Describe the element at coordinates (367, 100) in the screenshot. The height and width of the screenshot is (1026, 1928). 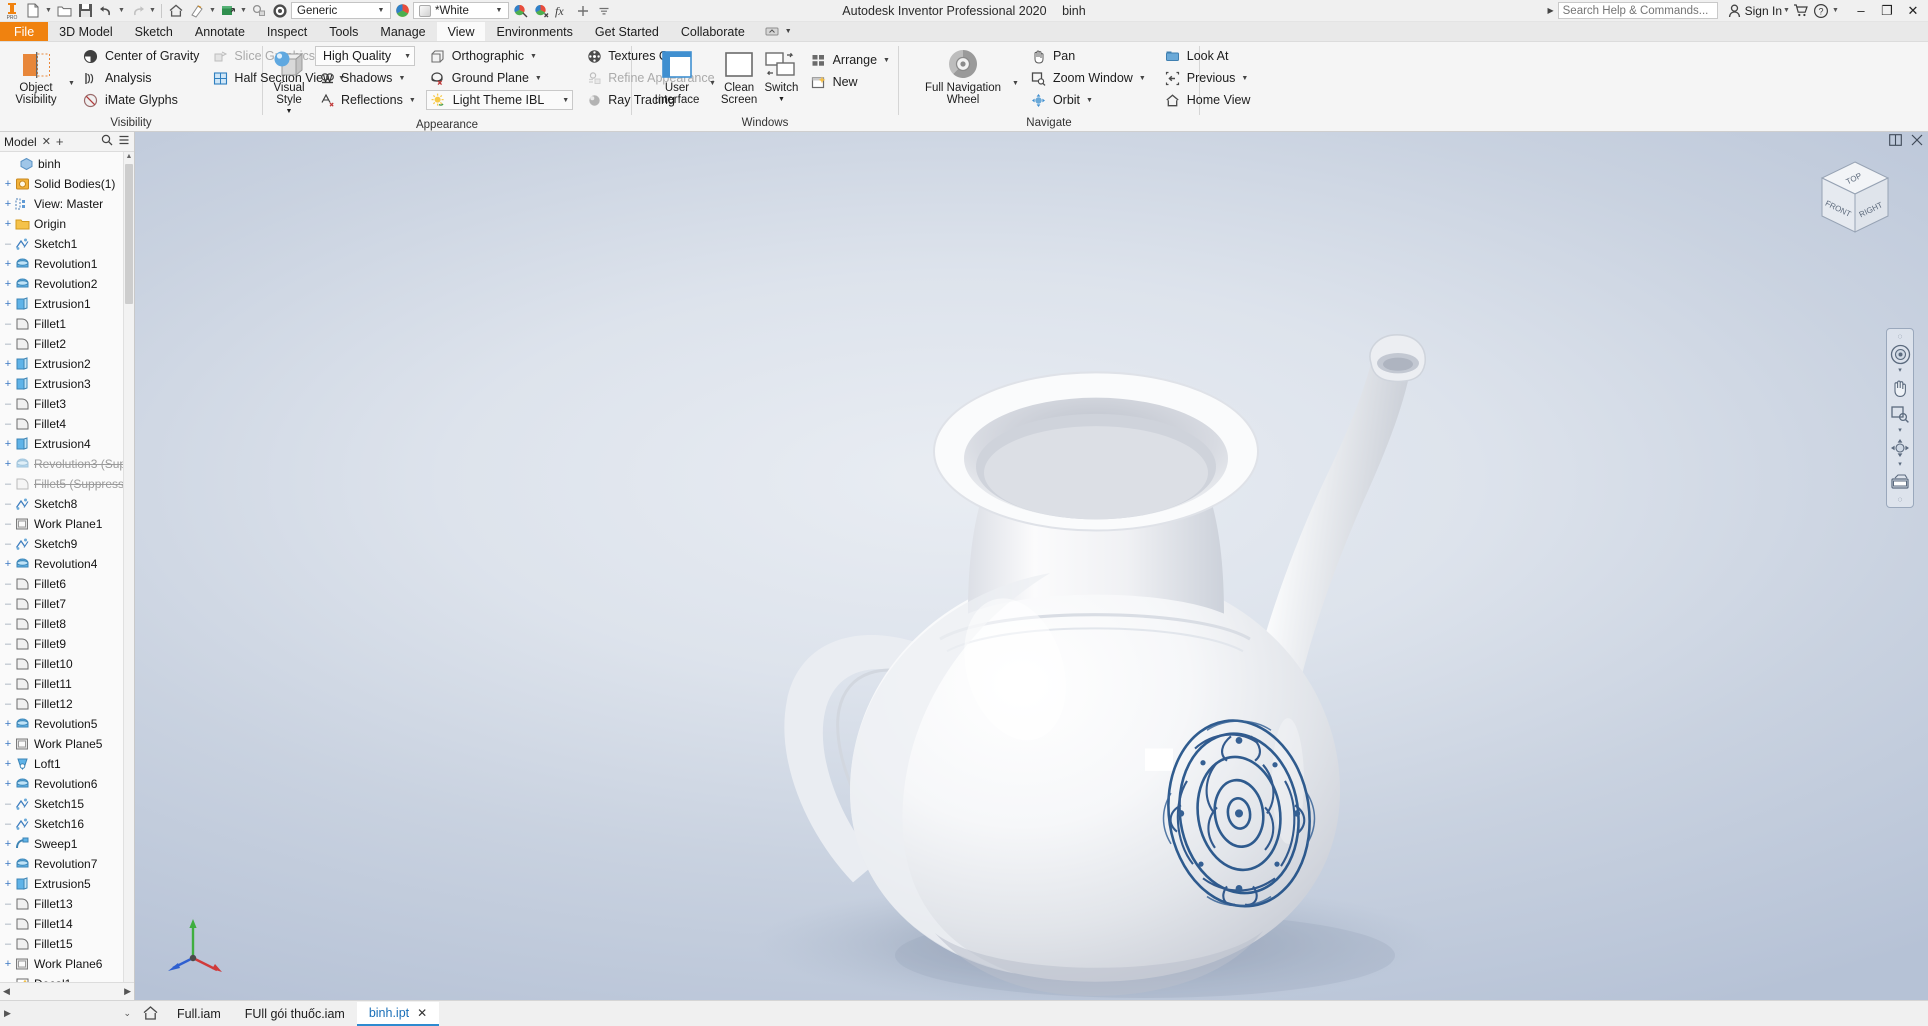
I see `reflections-item: Reflections ▼` at that location.